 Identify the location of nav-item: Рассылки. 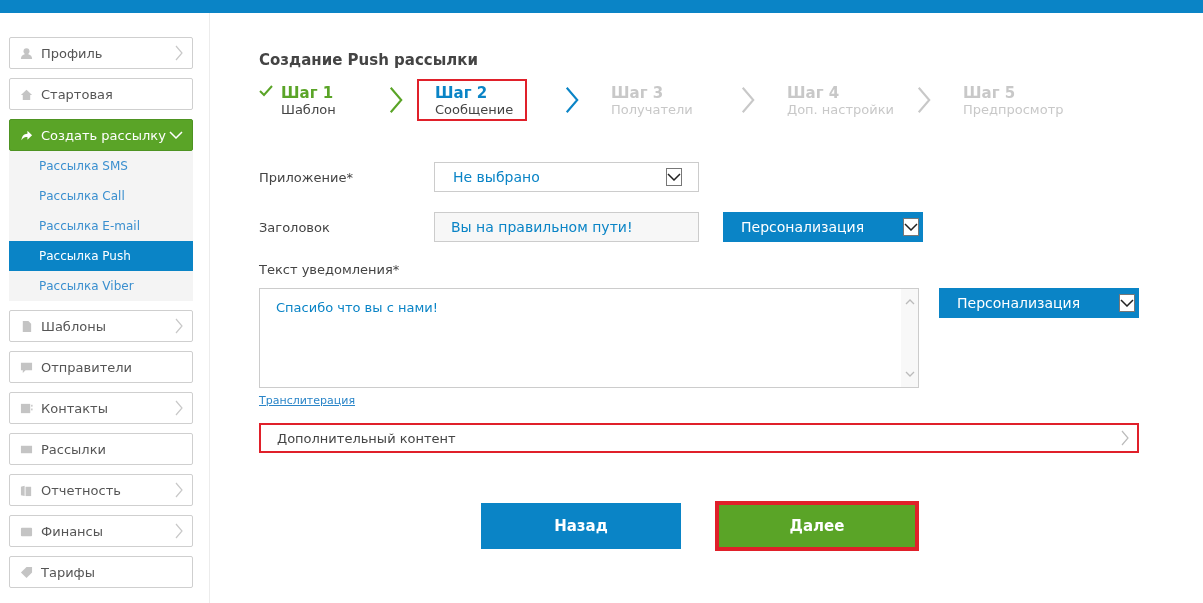
(101, 449).